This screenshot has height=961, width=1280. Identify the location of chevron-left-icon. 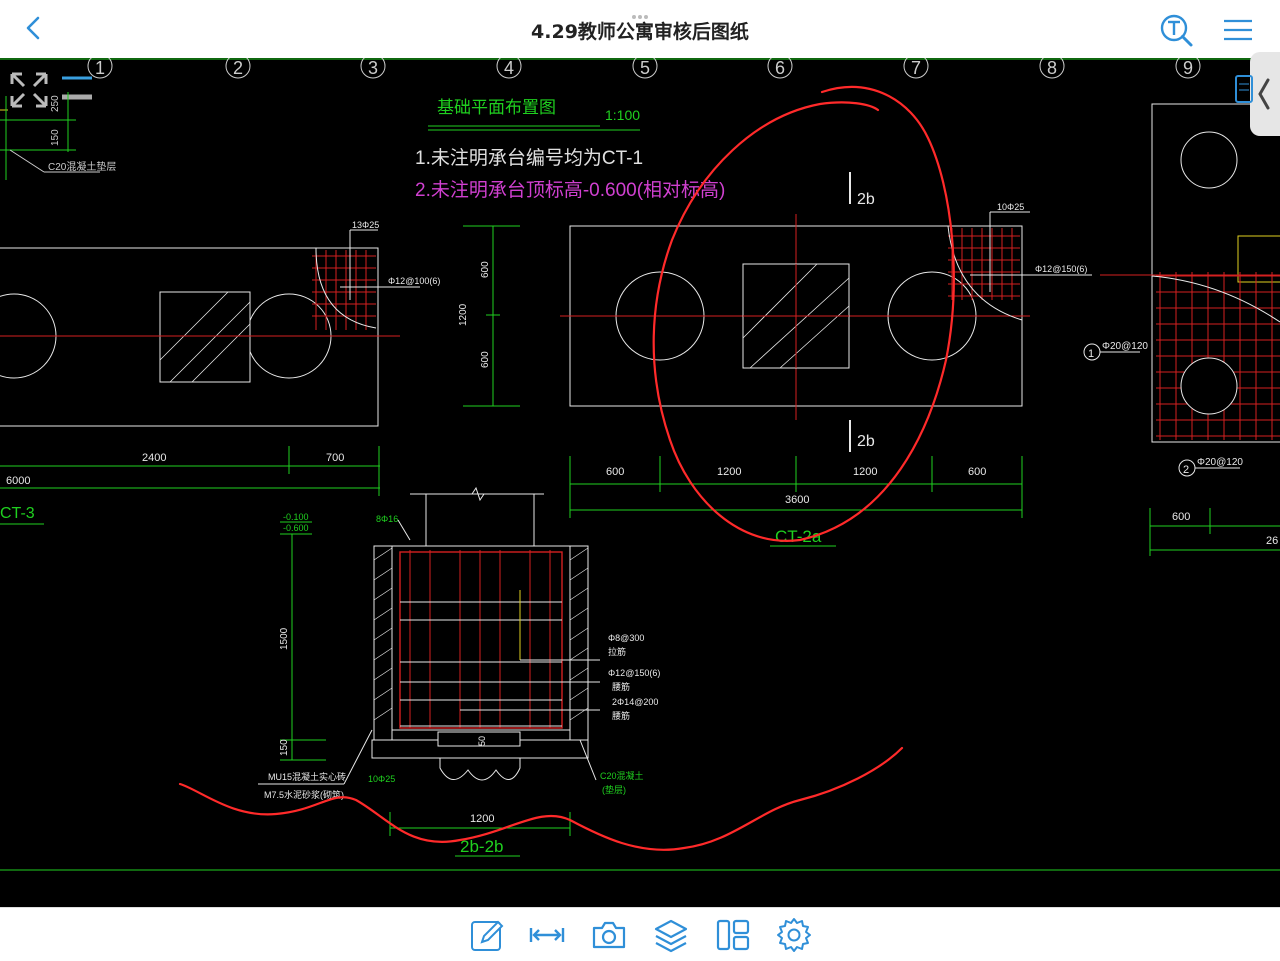
(1264, 94).